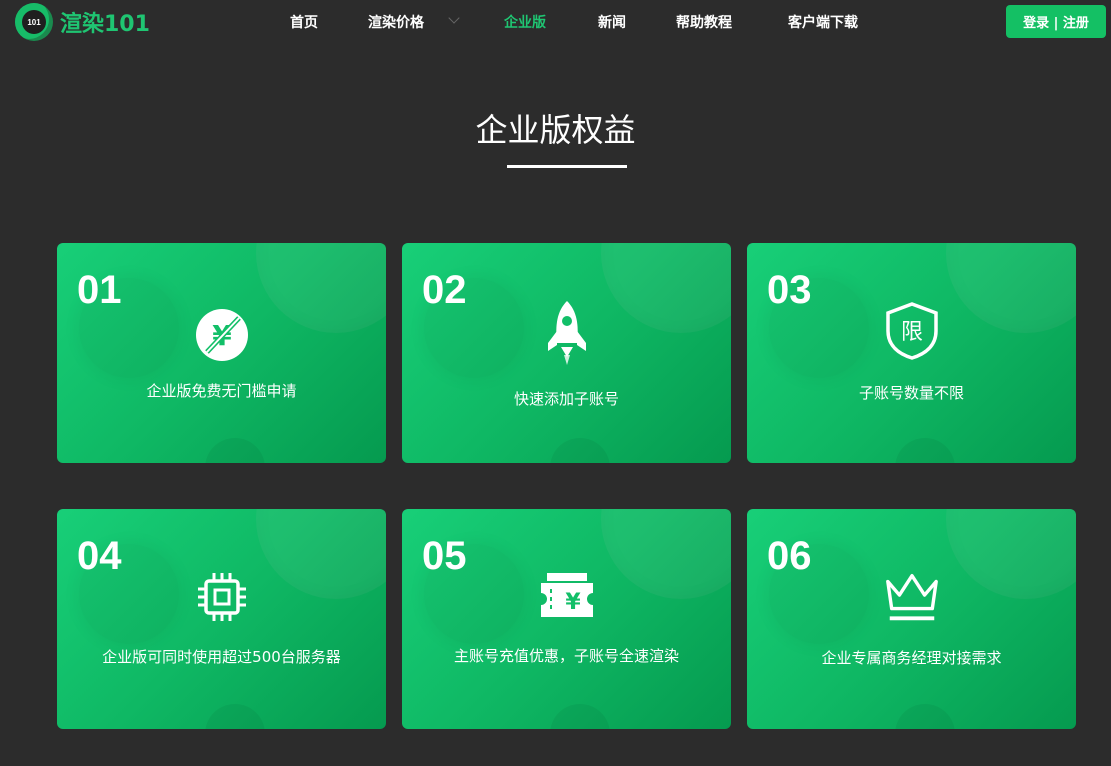 The image size is (1111, 766). I want to click on svg-text: 限, so click(911, 332).